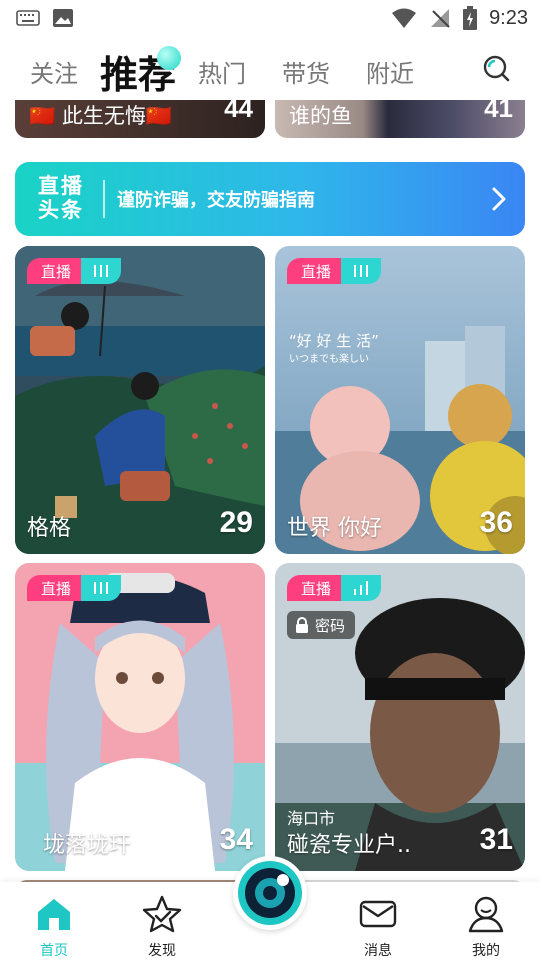  What do you see at coordinates (334, 341) in the screenshot?
I see `svg-text: “好 好 生 活”` at bounding box center [334, 341].